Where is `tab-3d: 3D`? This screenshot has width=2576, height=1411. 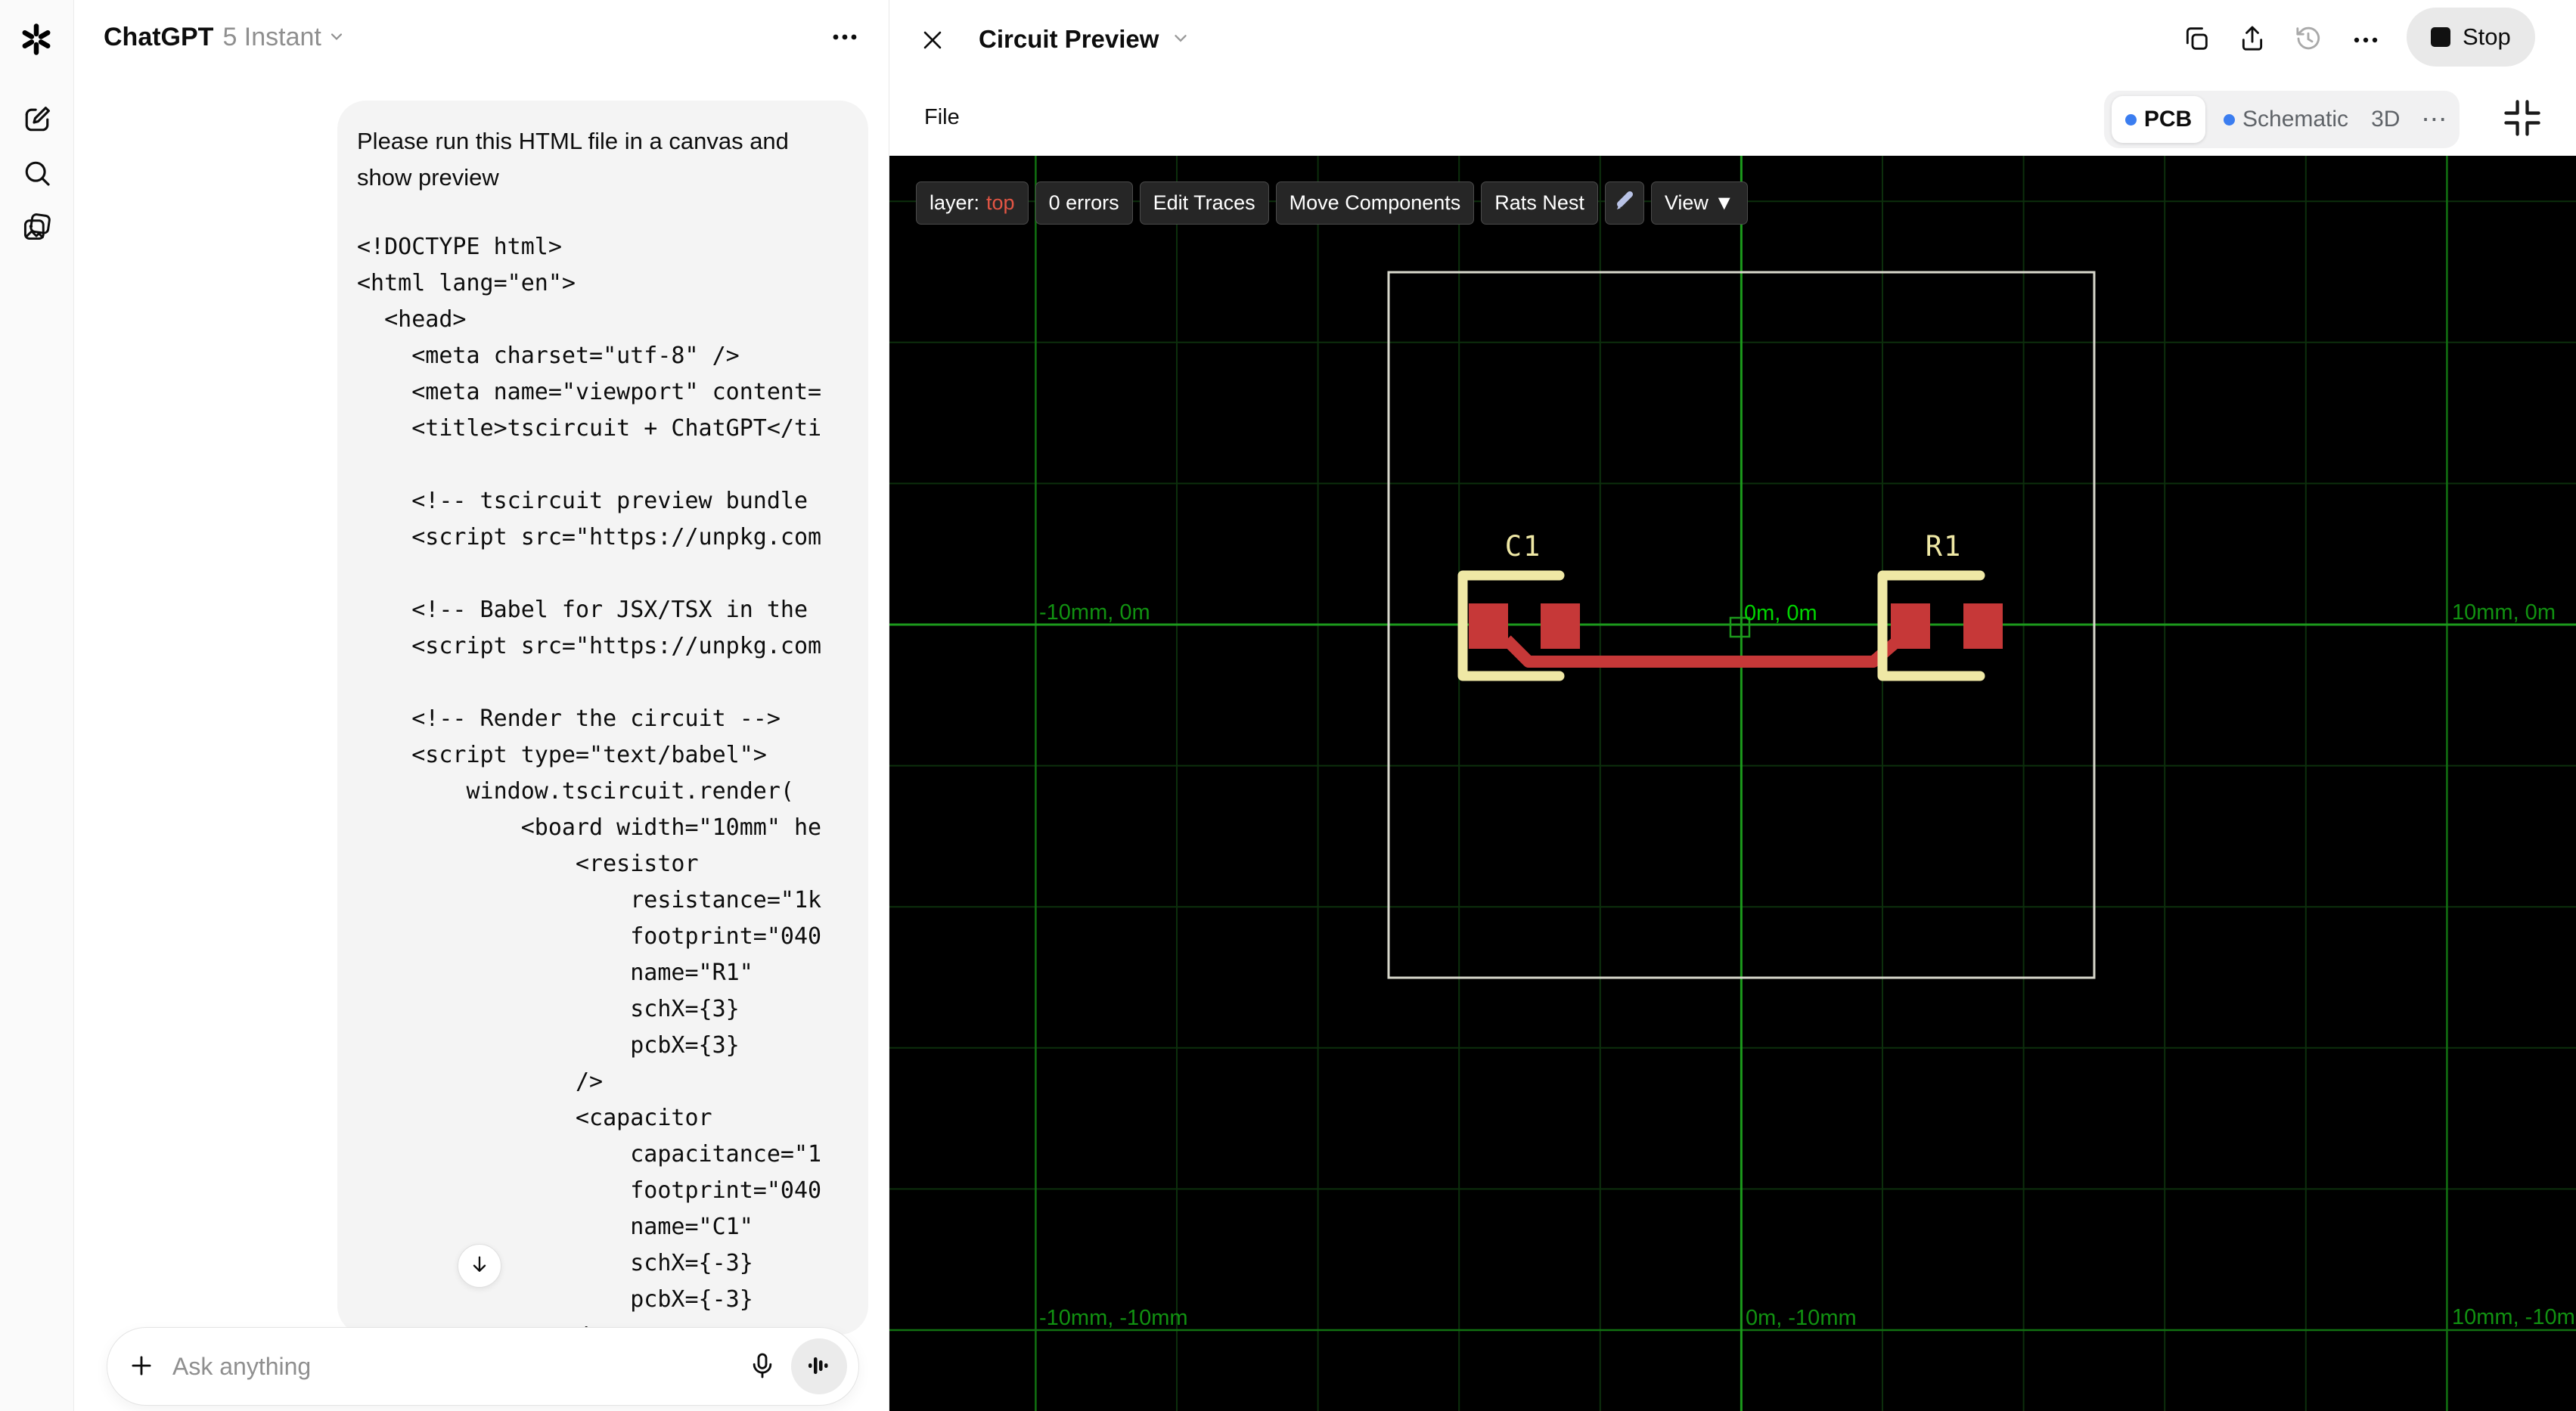 tab-3d: 3D is located at coordinates (2385, 119).